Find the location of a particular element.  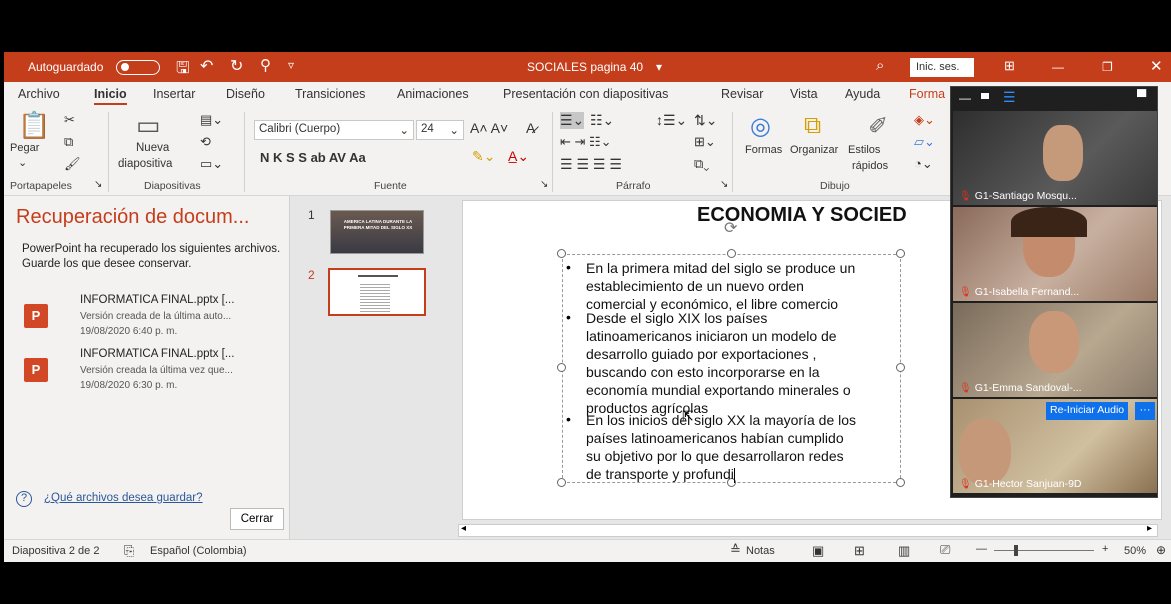

quick-styles-label: rápidos is located at coordinates (870, 166).